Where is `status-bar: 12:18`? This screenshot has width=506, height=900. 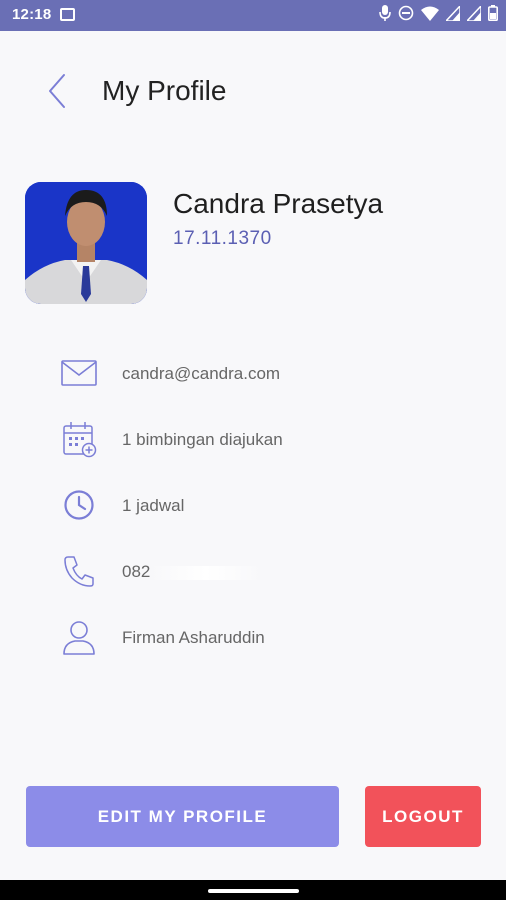
status-bar: 12:18 is located at coordinates (253, 15).